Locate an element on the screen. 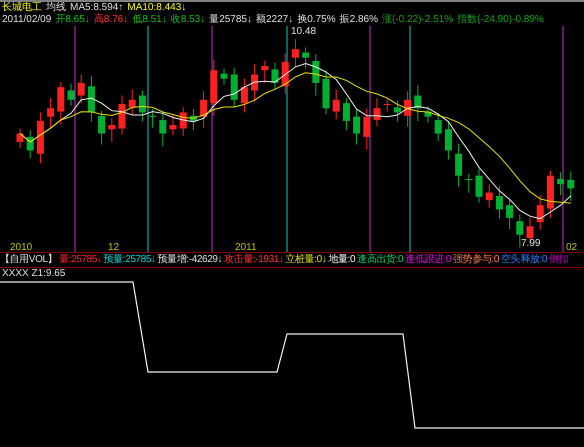  ma5-value: MA5:8.594↑ is located at coordinates (97, 8).